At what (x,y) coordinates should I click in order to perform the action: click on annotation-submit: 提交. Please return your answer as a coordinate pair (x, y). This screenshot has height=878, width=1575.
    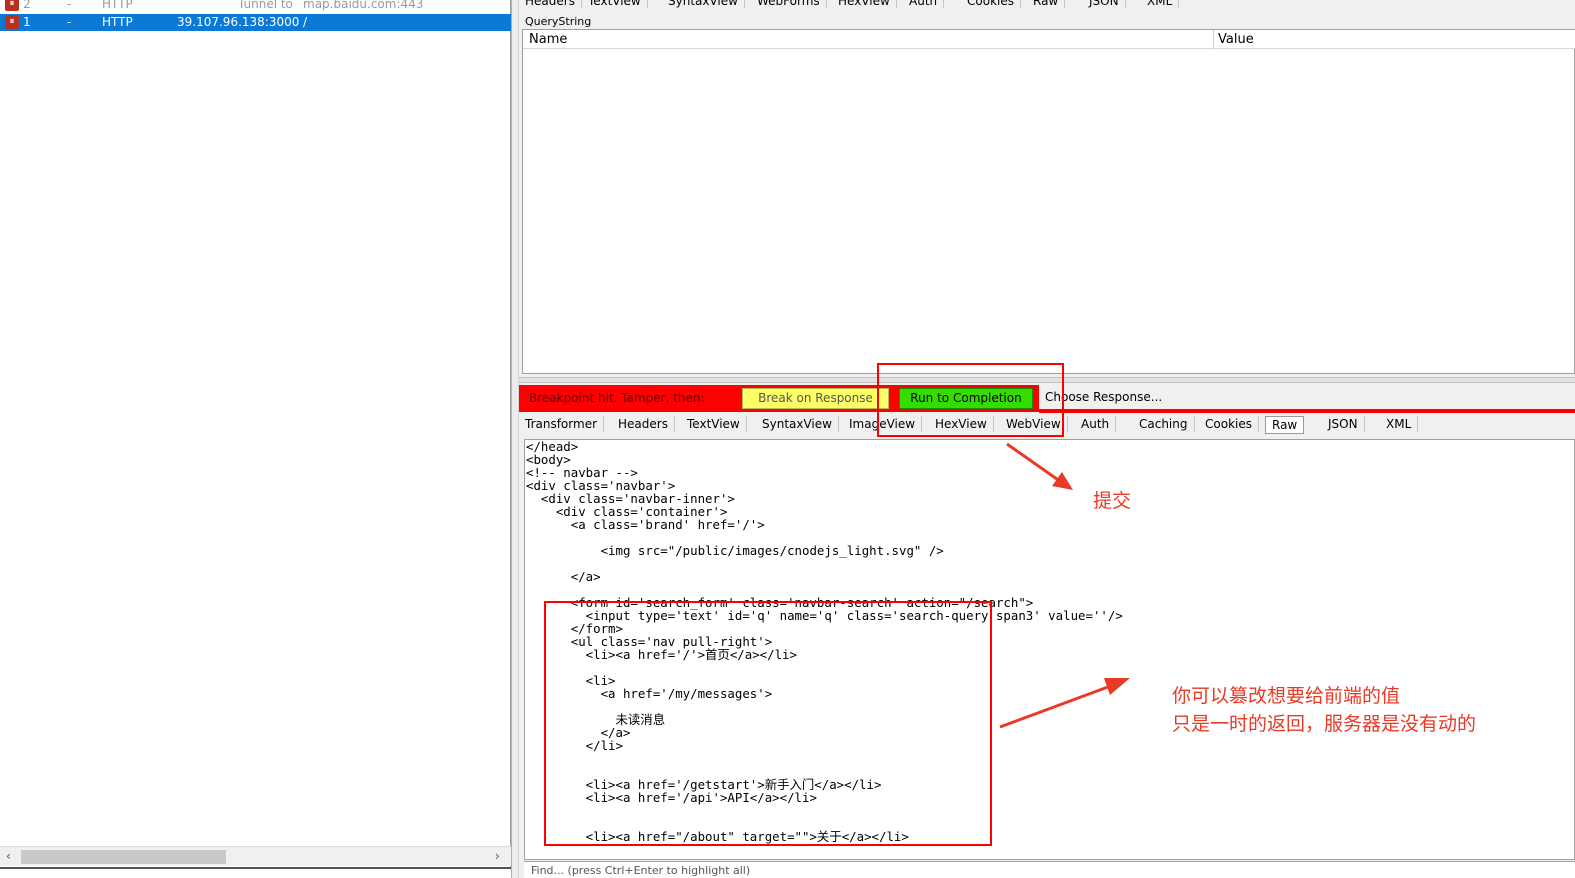
    Looking at the image, I should click on (1112, 501).